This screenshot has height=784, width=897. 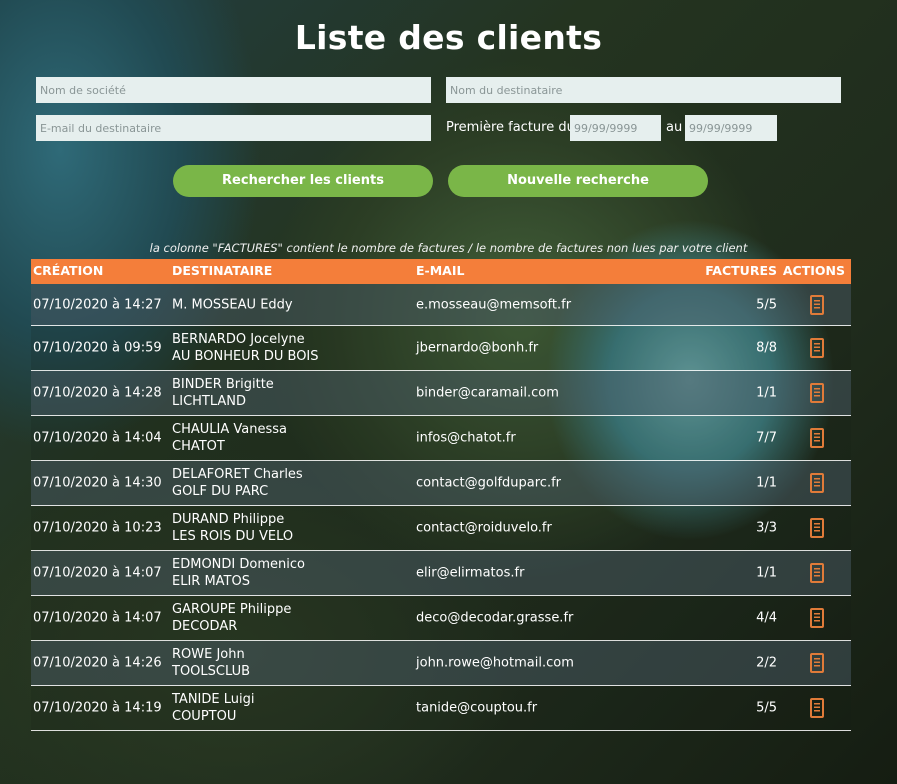 What do you see at coordinates (213, 699) in the screenshot?
I see `recipient-name: TANIDE Luigi` at bounding box center [213, 699].